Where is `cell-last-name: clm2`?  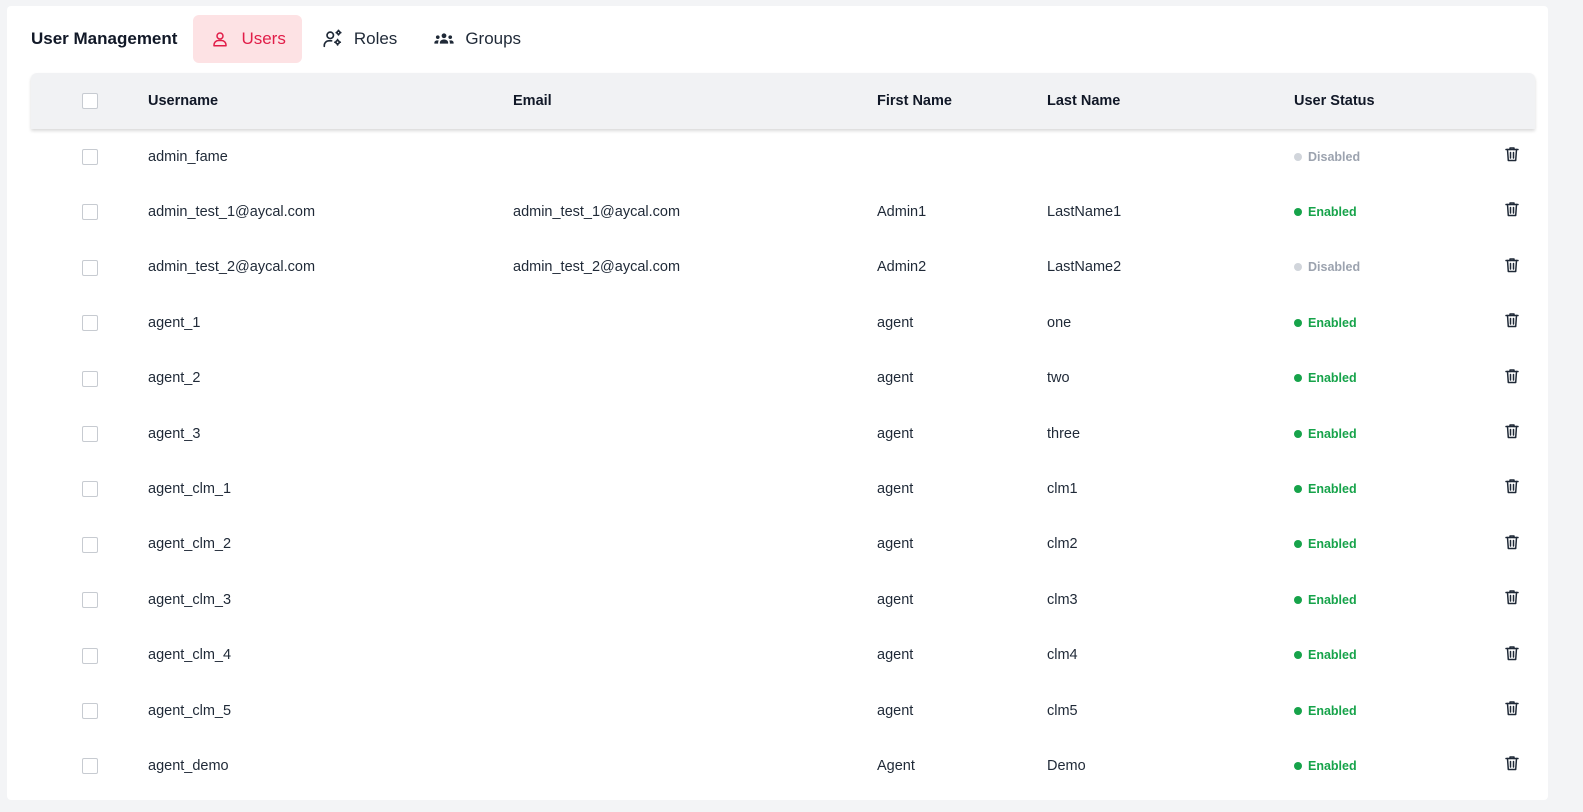
cell-last-name: clm2 is located at coordinates (1062, 544).